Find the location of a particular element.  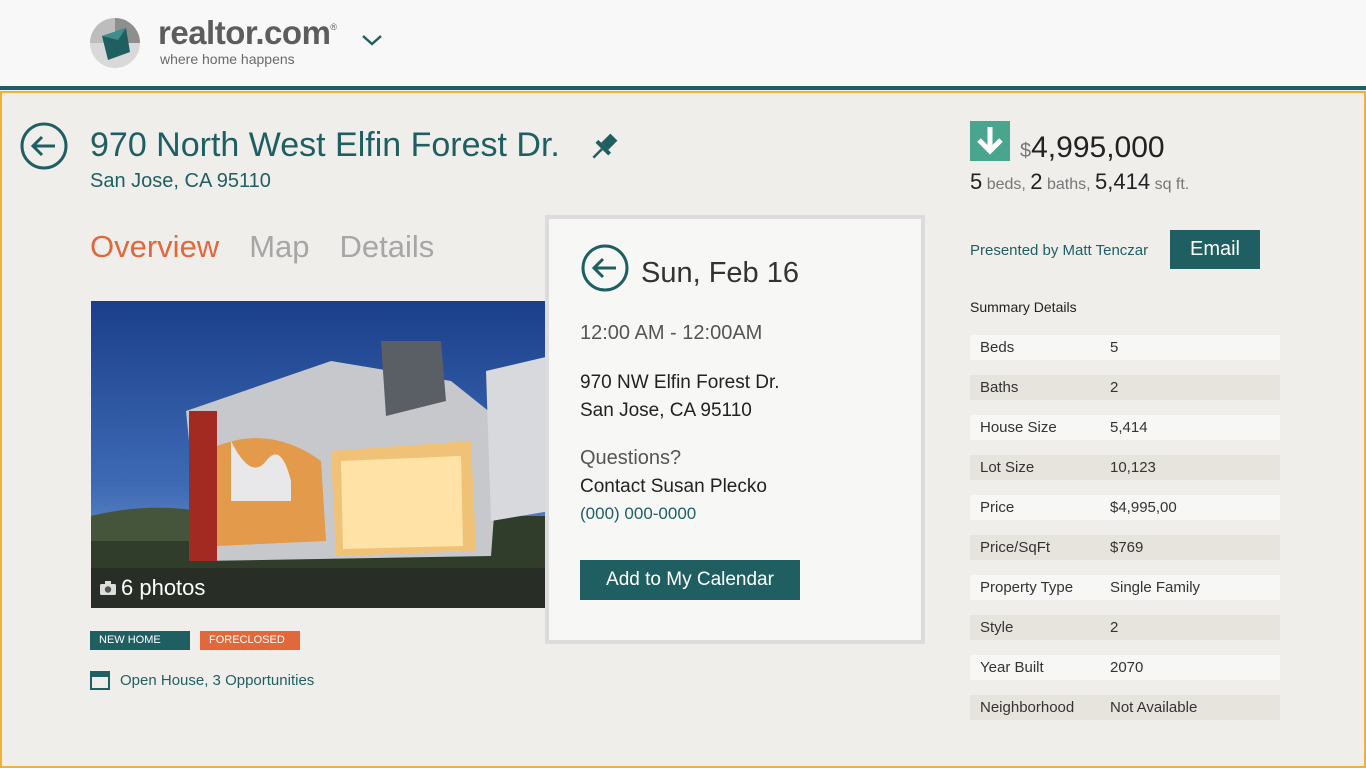

summary-row: House Size 5,414 is located at coordinates (1125, 427).